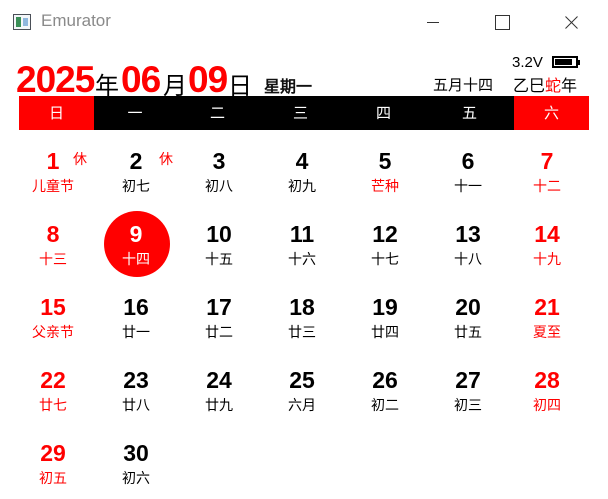  What do you see at coordinates (136, 177) in the screenshot?
I see `day-cell: 2 休 初七` at bounding box center [136, 177].